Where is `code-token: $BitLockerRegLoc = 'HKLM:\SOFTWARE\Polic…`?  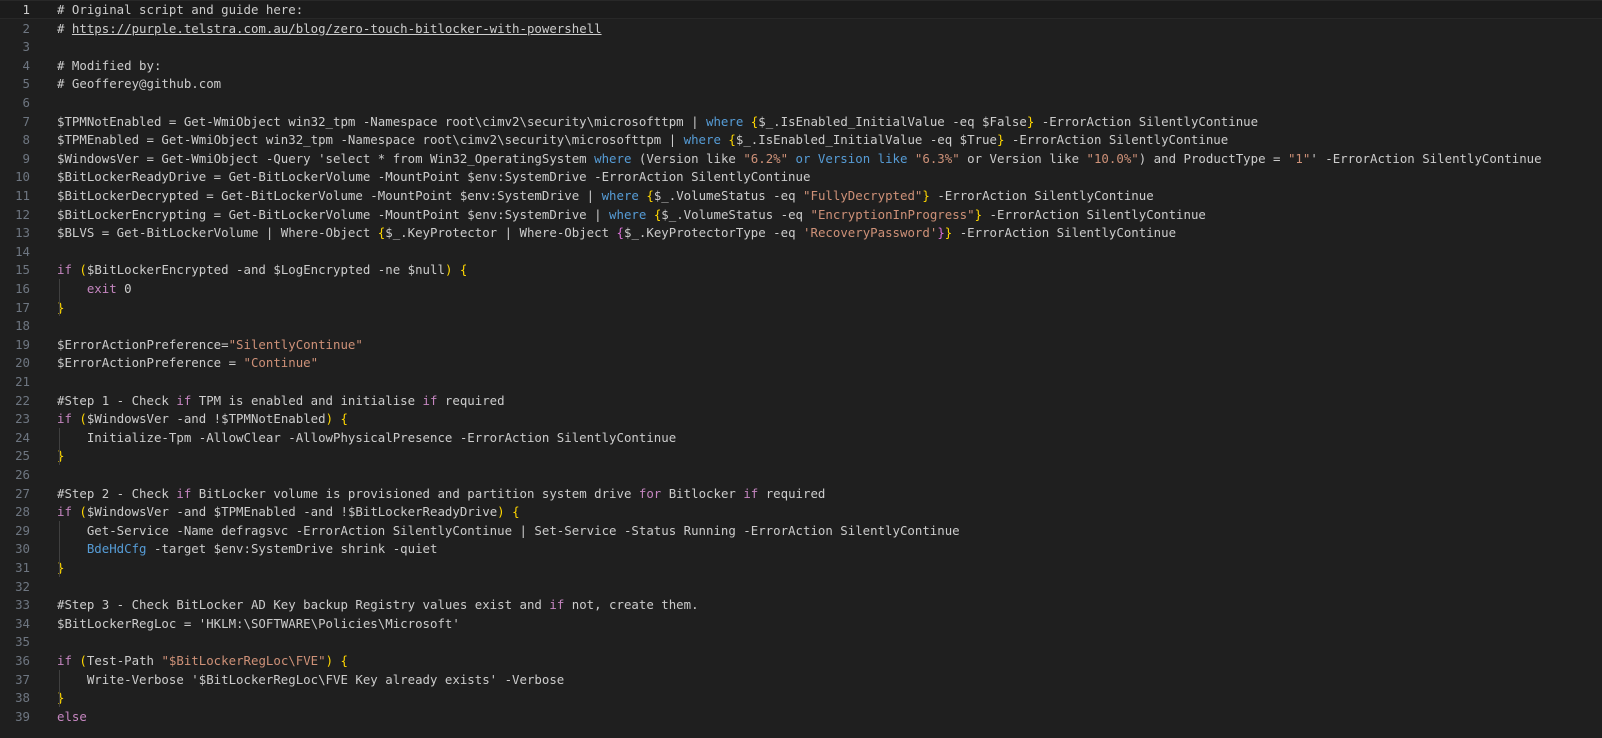
code-token: $BitLockerRegLoc = 'HKLM:\SOFTWARE\Polic… is located at coordinates (258, 623).